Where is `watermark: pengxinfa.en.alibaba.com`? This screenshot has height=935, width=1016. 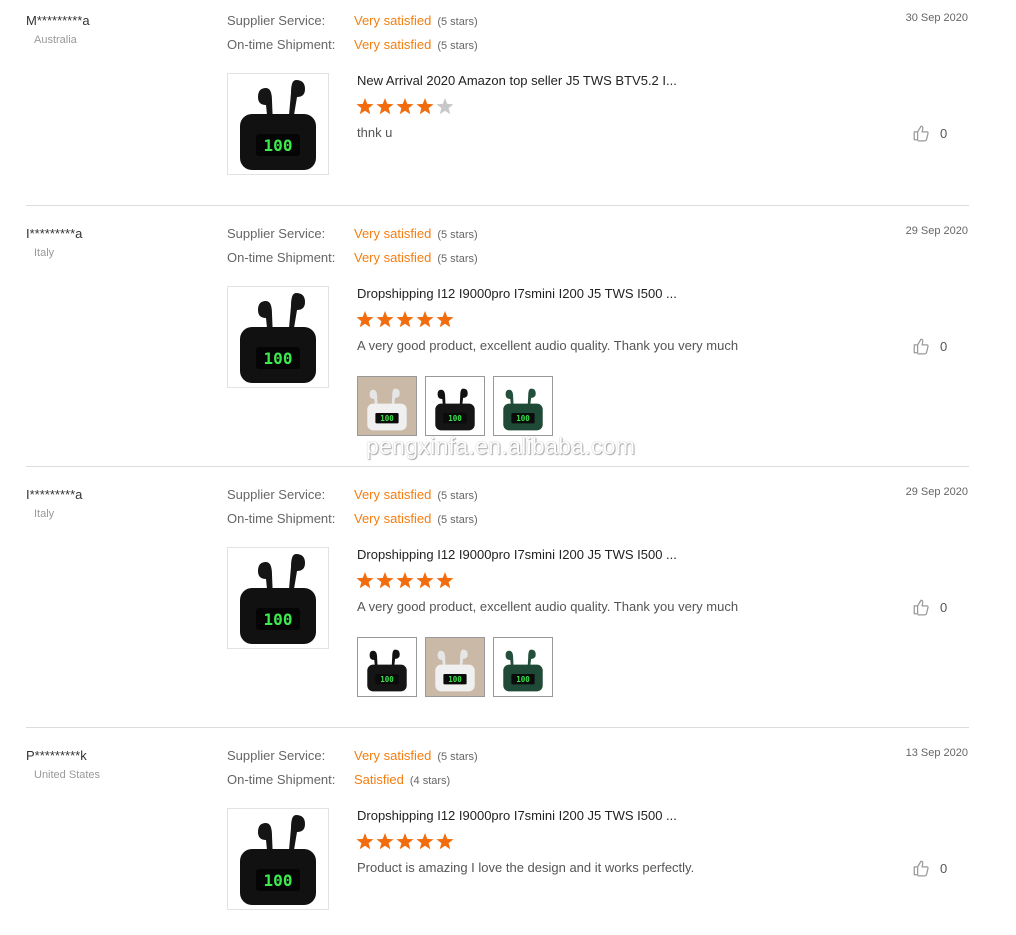 watermark: pengxinfa.en.alibaba.com is located at coordinates (501, 446).